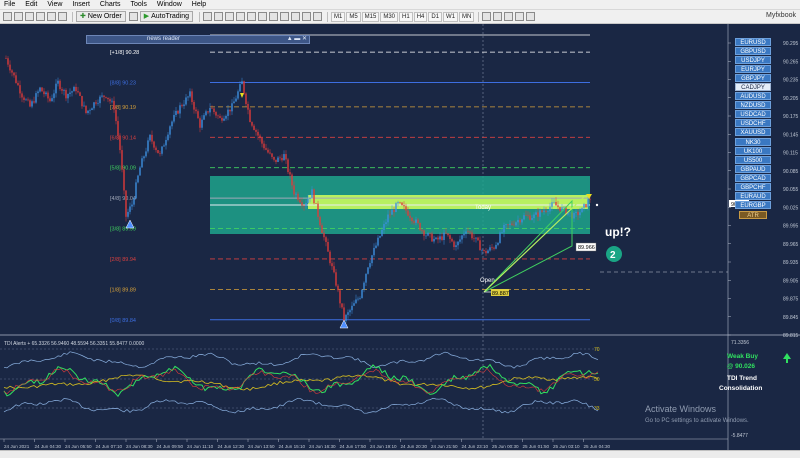  What do you see at coordinates (753, 186) in the screenshot?
I see `symbol-button-gbpchf: GBPCHF` at bounding box center [753, 186].